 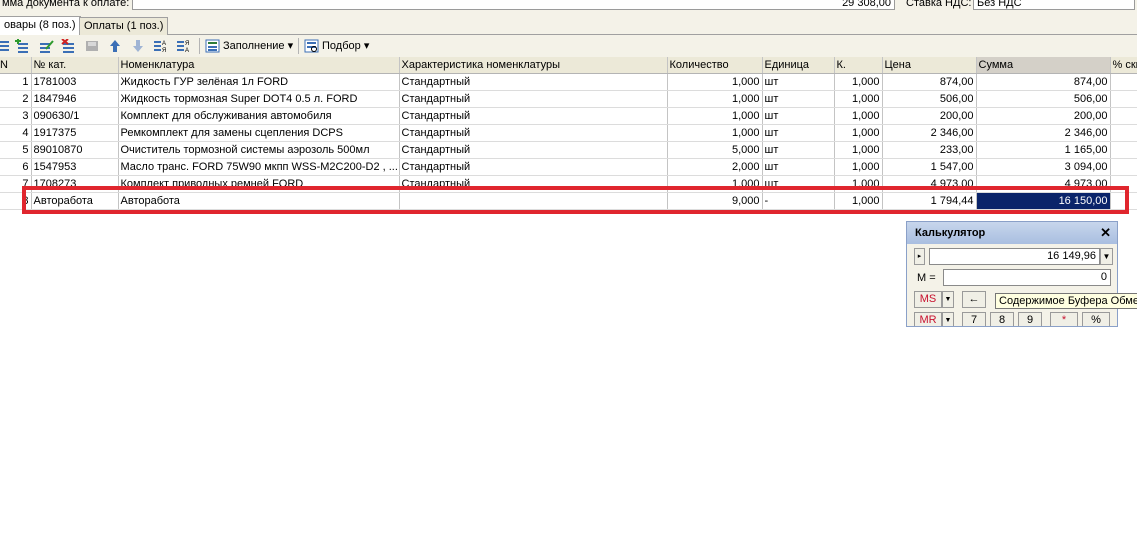 I want to click on multiply-button: *, so click(x=1064, y=319).